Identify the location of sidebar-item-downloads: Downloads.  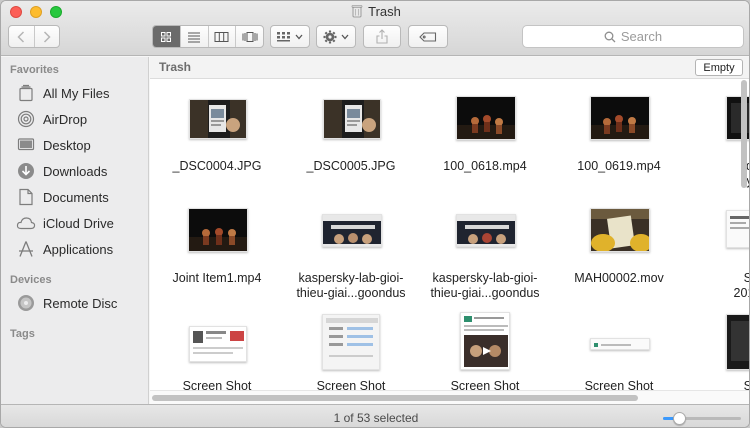
(61, 171).